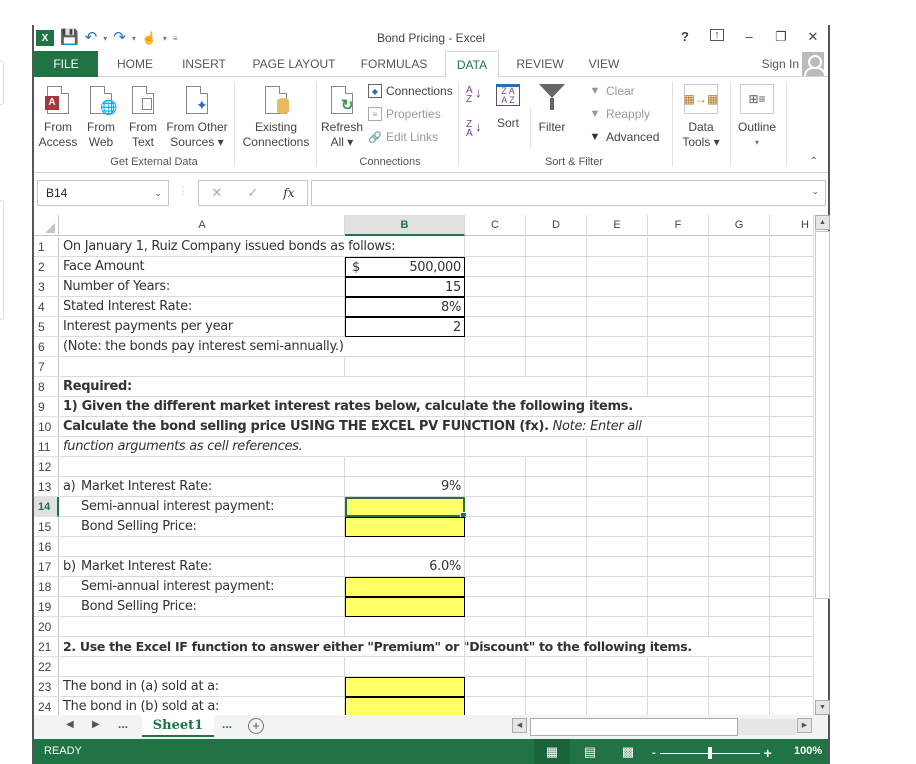 This screenshot has height=764, width=916. I want to click on formula-bar-splitter: ⋮, so click(183, 191).